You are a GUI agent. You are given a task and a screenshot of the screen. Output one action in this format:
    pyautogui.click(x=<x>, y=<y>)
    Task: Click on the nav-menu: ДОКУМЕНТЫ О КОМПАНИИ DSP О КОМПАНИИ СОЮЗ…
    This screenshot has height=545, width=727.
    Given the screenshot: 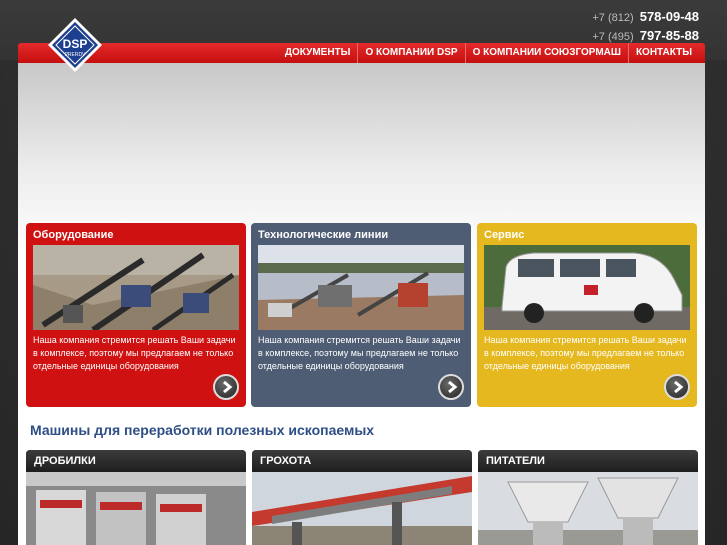 What is the action you would take?
    pyautogui.click(x=488, y=53)
    